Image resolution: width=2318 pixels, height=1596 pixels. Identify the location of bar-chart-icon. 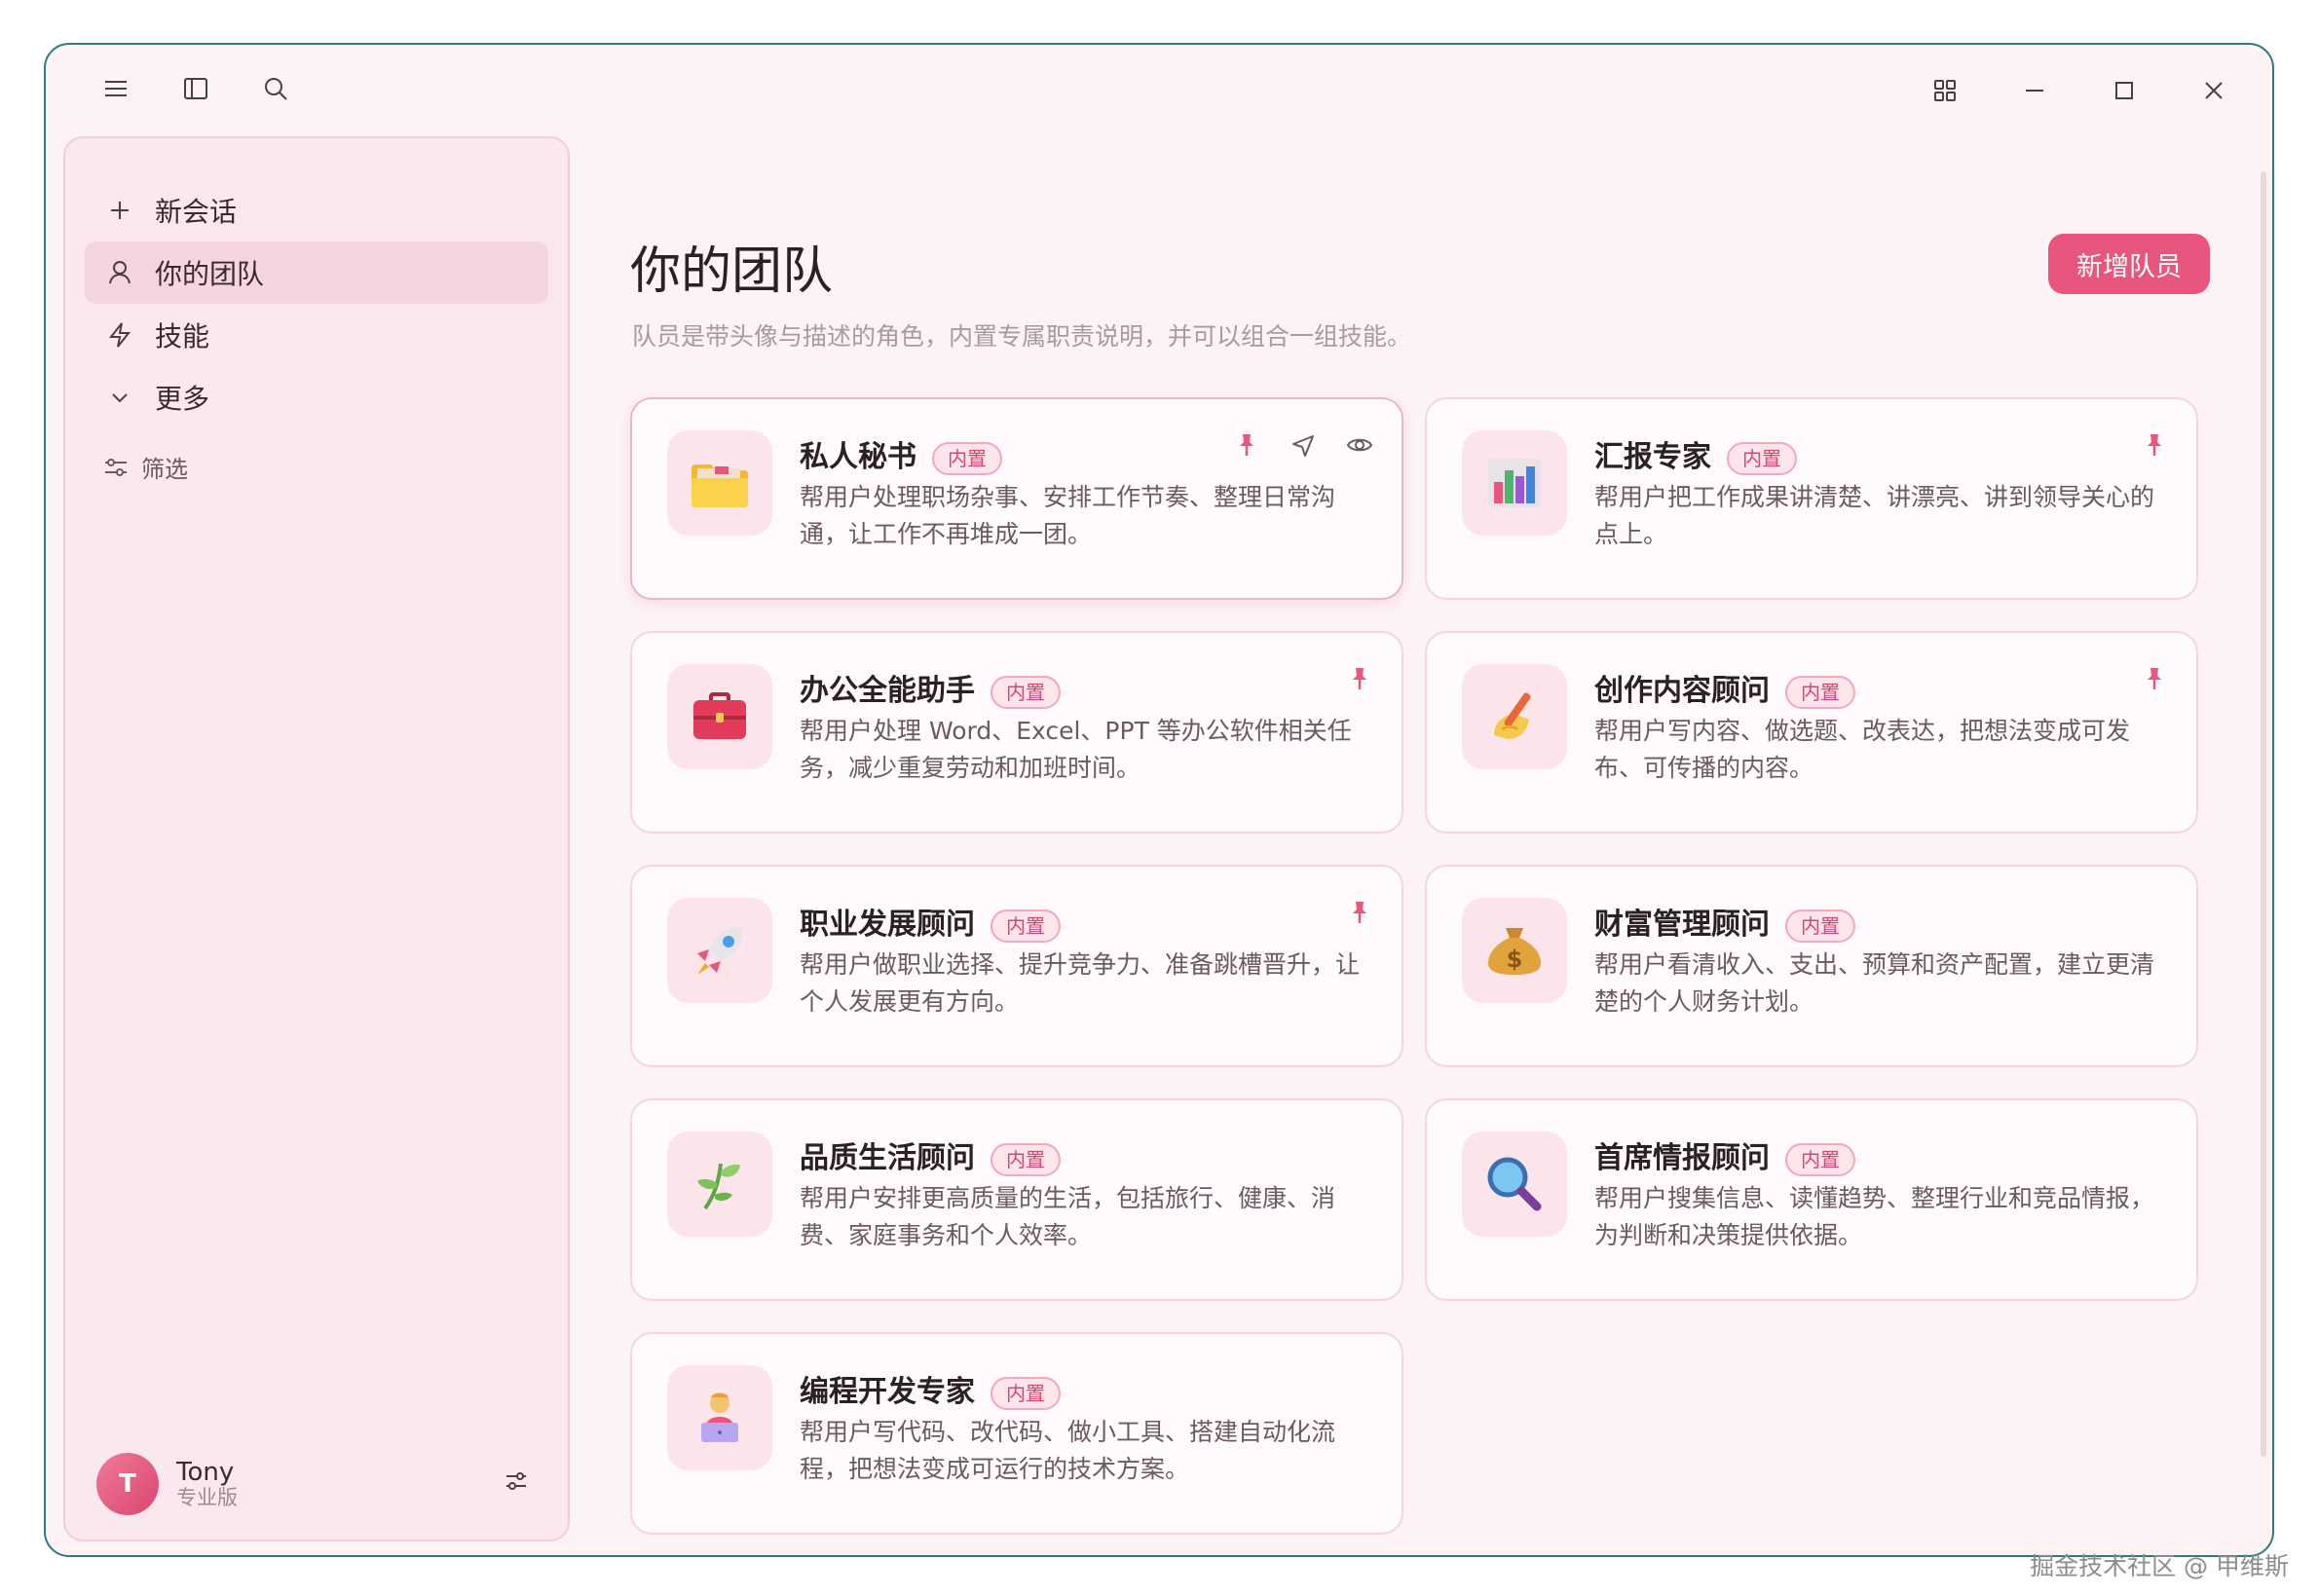
(1514, 483).